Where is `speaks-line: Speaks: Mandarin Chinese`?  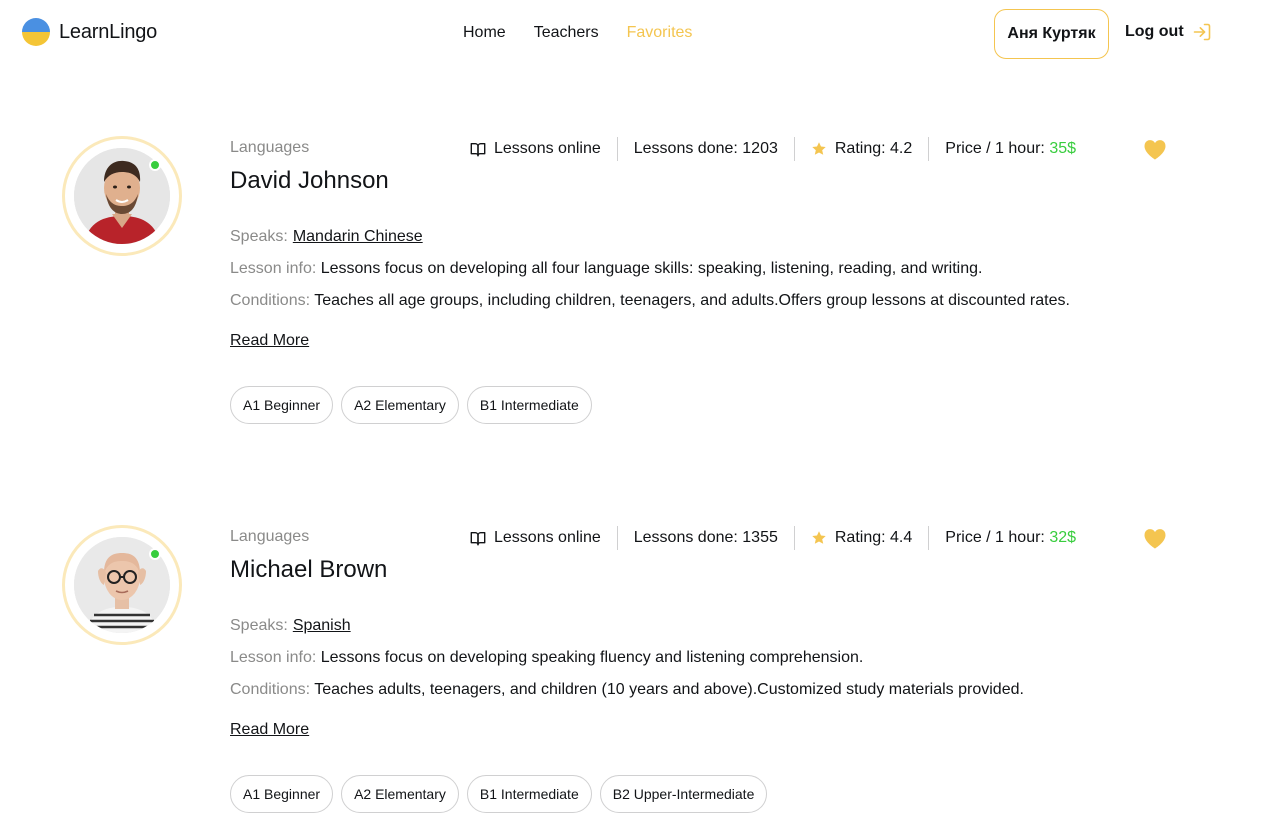 speaks-line: Speaks: Mandarin Chinese is located at coordinates (326, 237).